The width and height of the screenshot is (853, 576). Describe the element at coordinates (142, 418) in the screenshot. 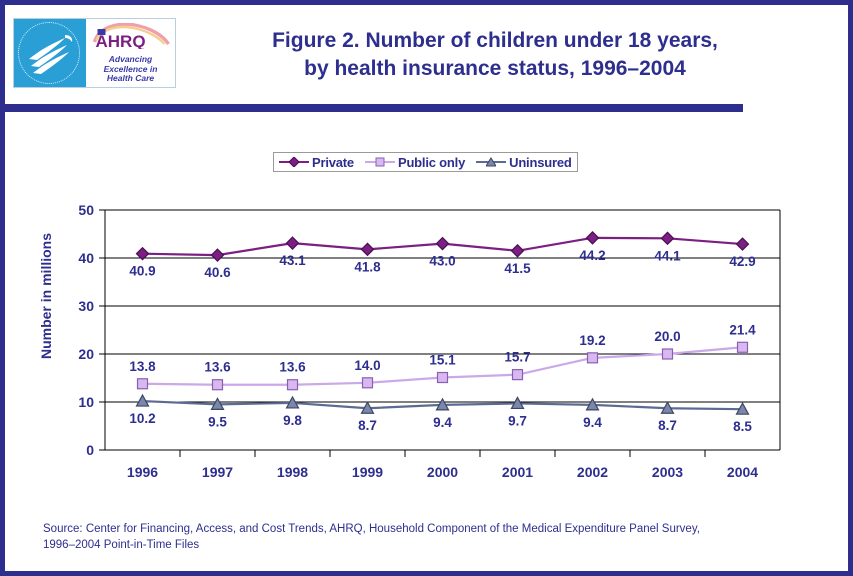

I see `data-value-label: 10.2` at that location.